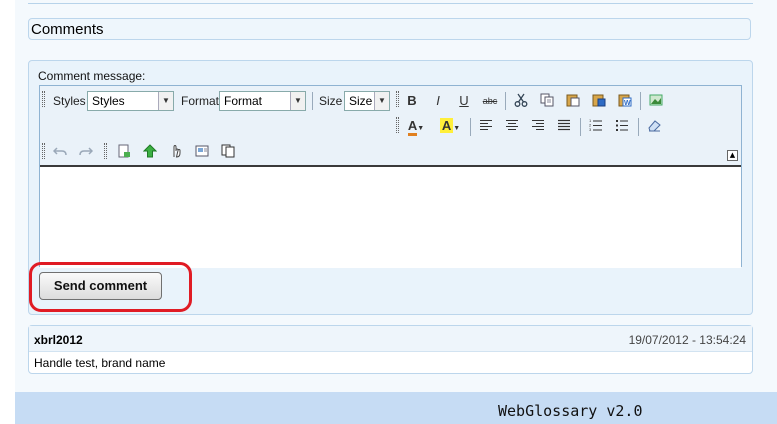  What do you see at coordinates (590, 129) in the screenshot?
I see `svg-text: 3` at bounding box center [590, 129].